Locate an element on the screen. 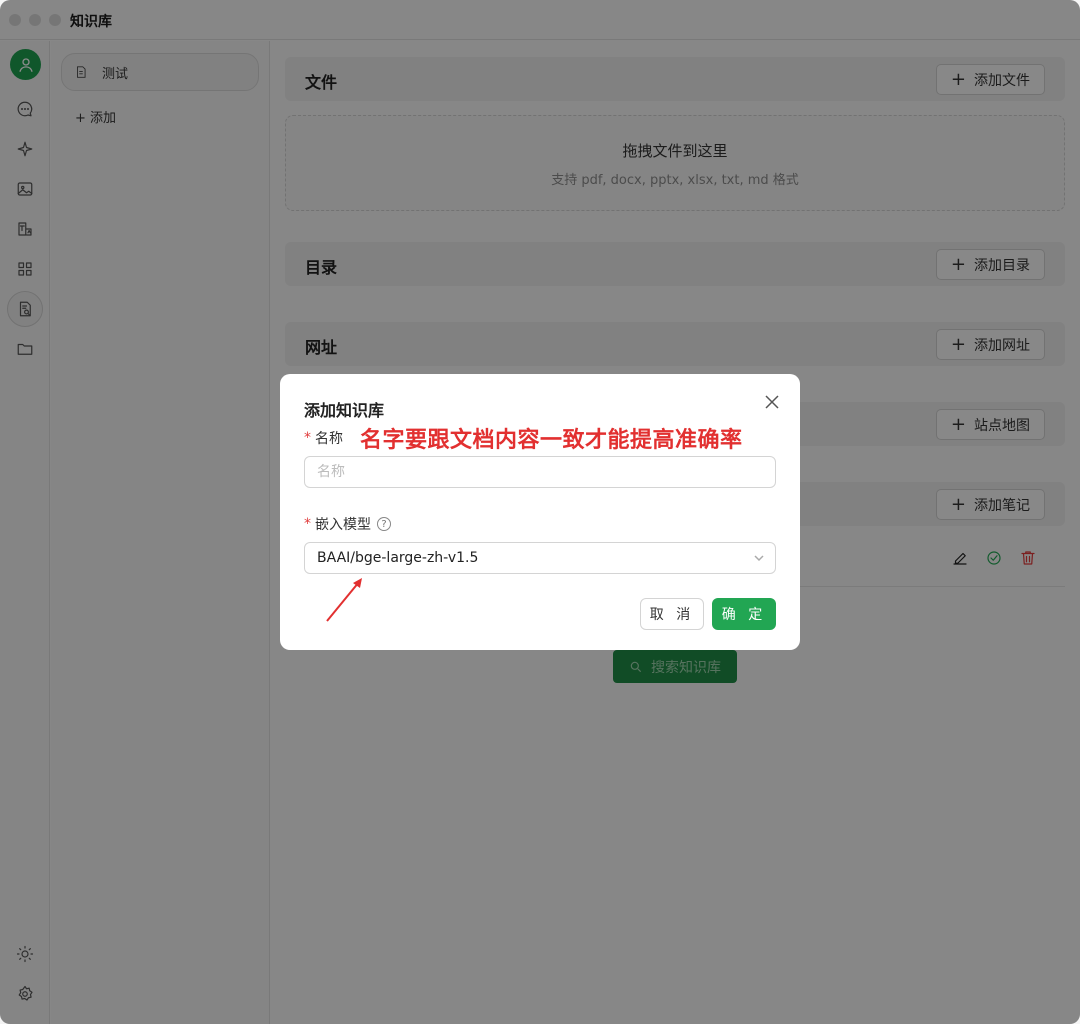 This screenshot has width=1080, height=1024. cancel-button: 取 消 is located at coordinates (672, 614).